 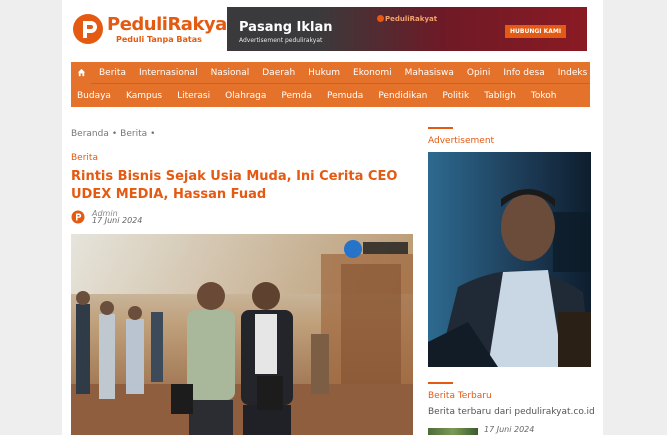 What do you see at coordinates (411, 19) in the screenshot?
I see `ad-mini-logo-text: PeduliRakyat` at bounding box center [411, 19].